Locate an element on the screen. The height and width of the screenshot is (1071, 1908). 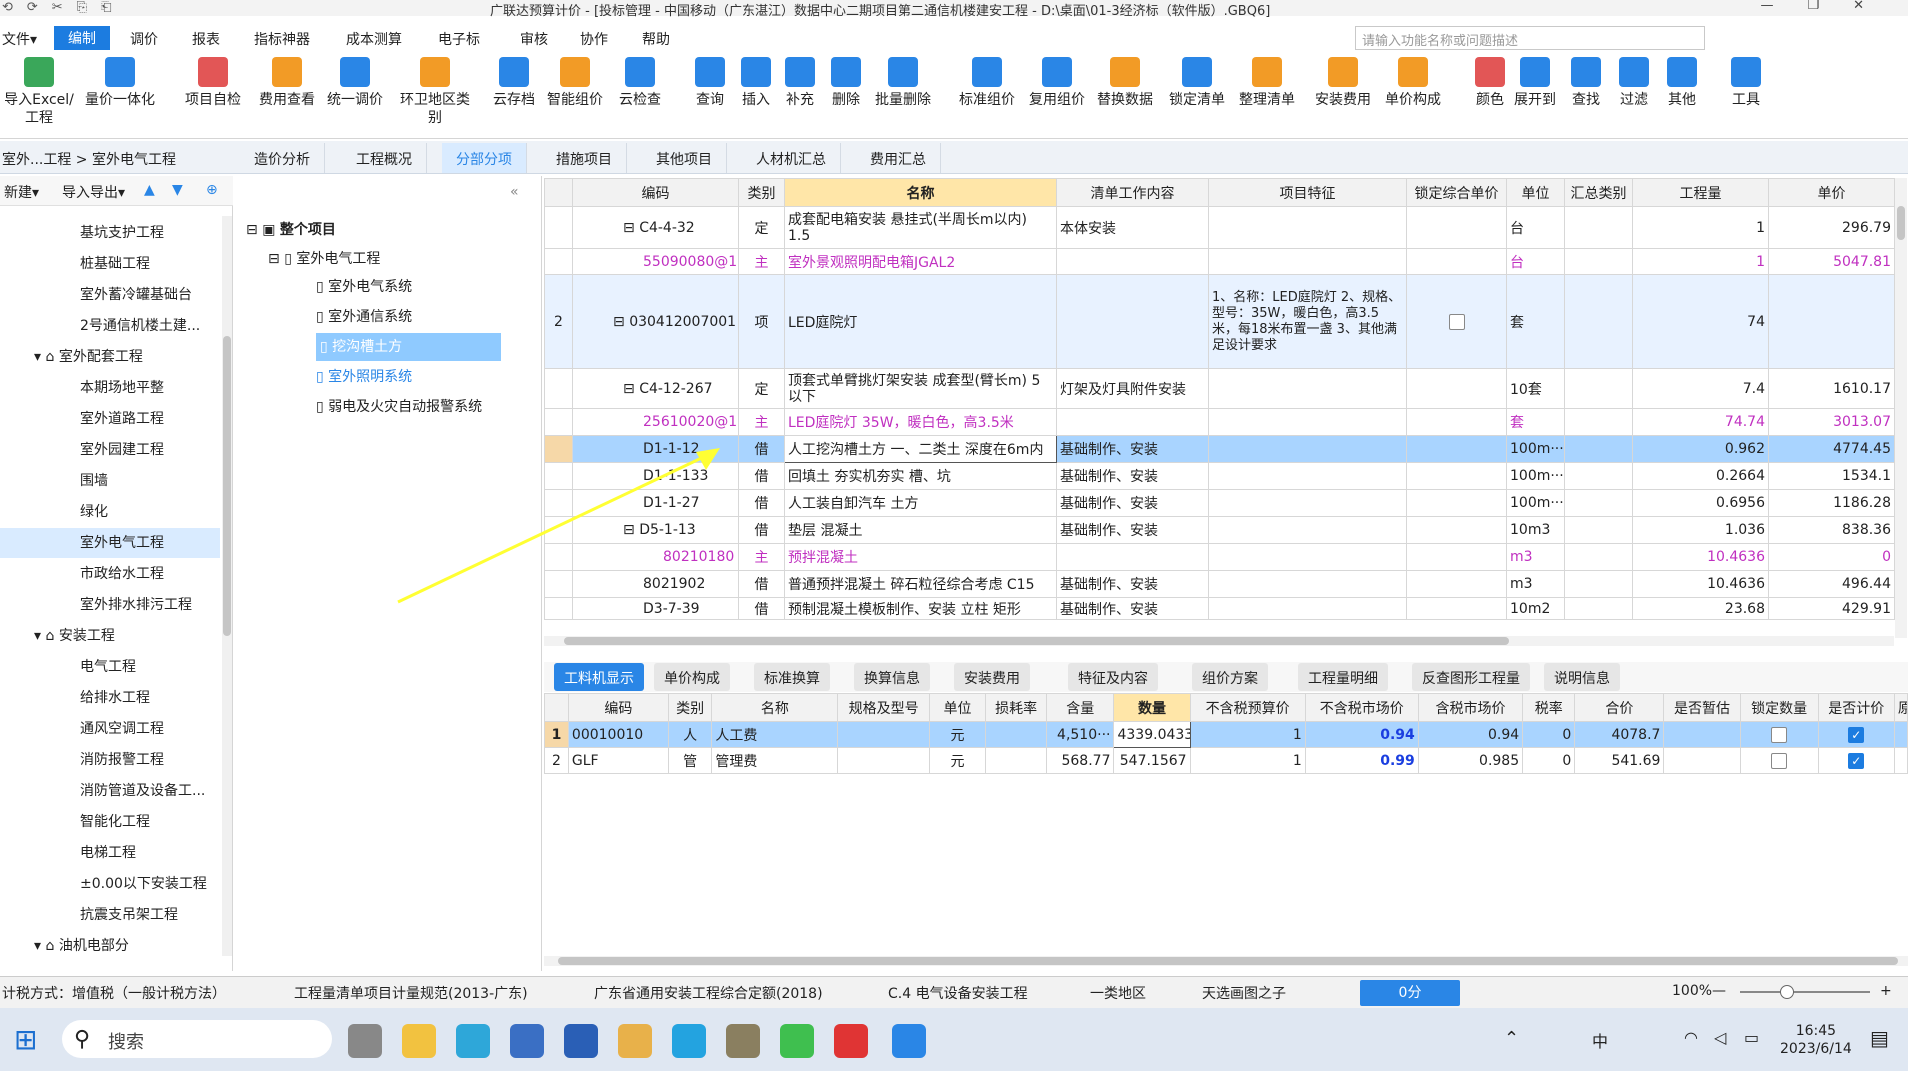
menu-help: 帮助 is located at coordinates (656, 39).